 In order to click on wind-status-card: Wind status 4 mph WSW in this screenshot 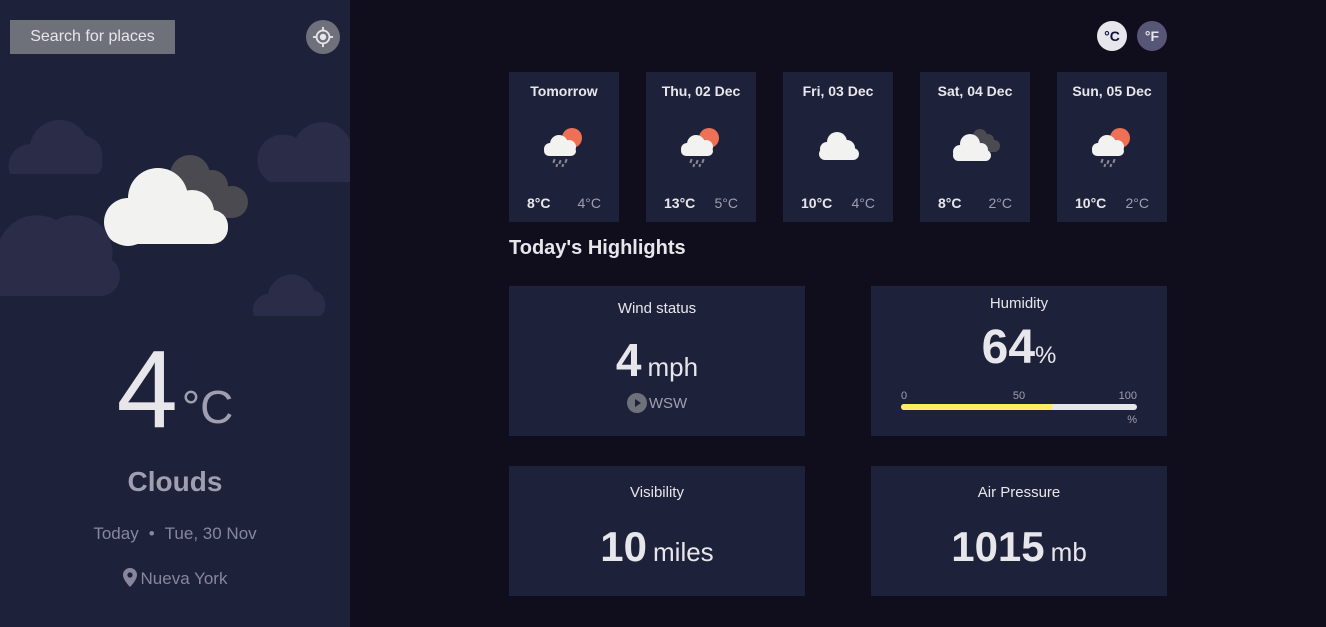, I will do `click(657, 361)`.